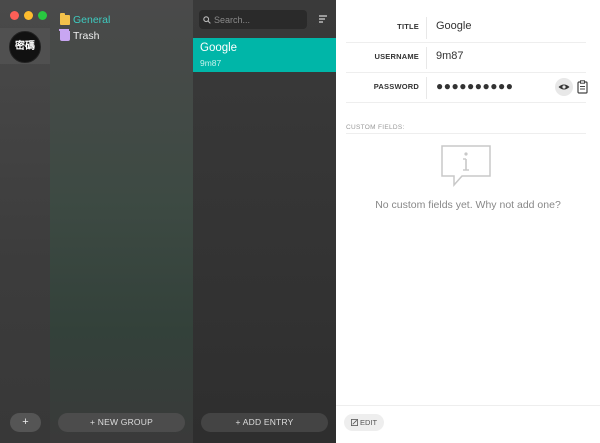  Describe the element at coordinates (468, 405) in the screenshot. I see `detail-footer-divider` at that location.